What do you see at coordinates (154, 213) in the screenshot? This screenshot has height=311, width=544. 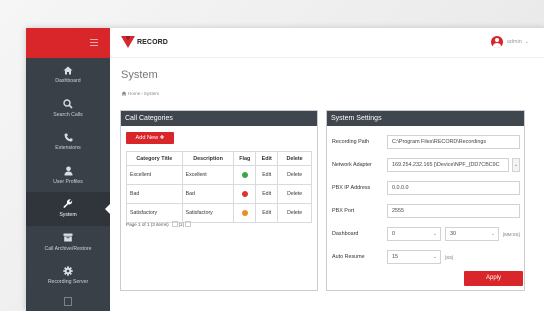 I see `category-title: Satisfactory` at bounding box center [154, 213].